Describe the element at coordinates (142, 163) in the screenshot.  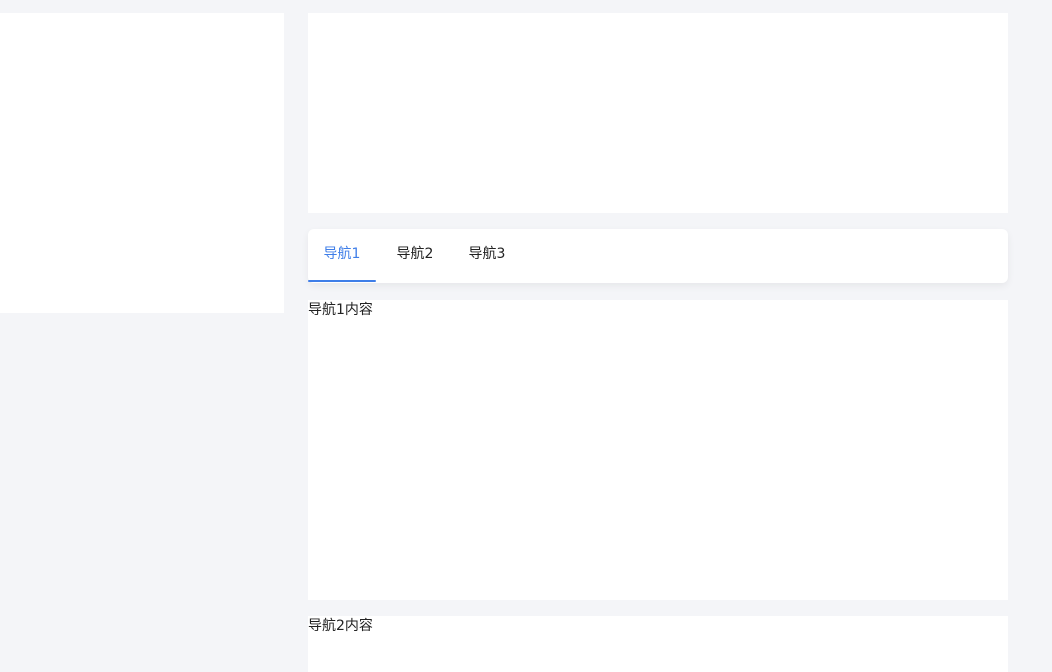
I see `left-panel` at that location.